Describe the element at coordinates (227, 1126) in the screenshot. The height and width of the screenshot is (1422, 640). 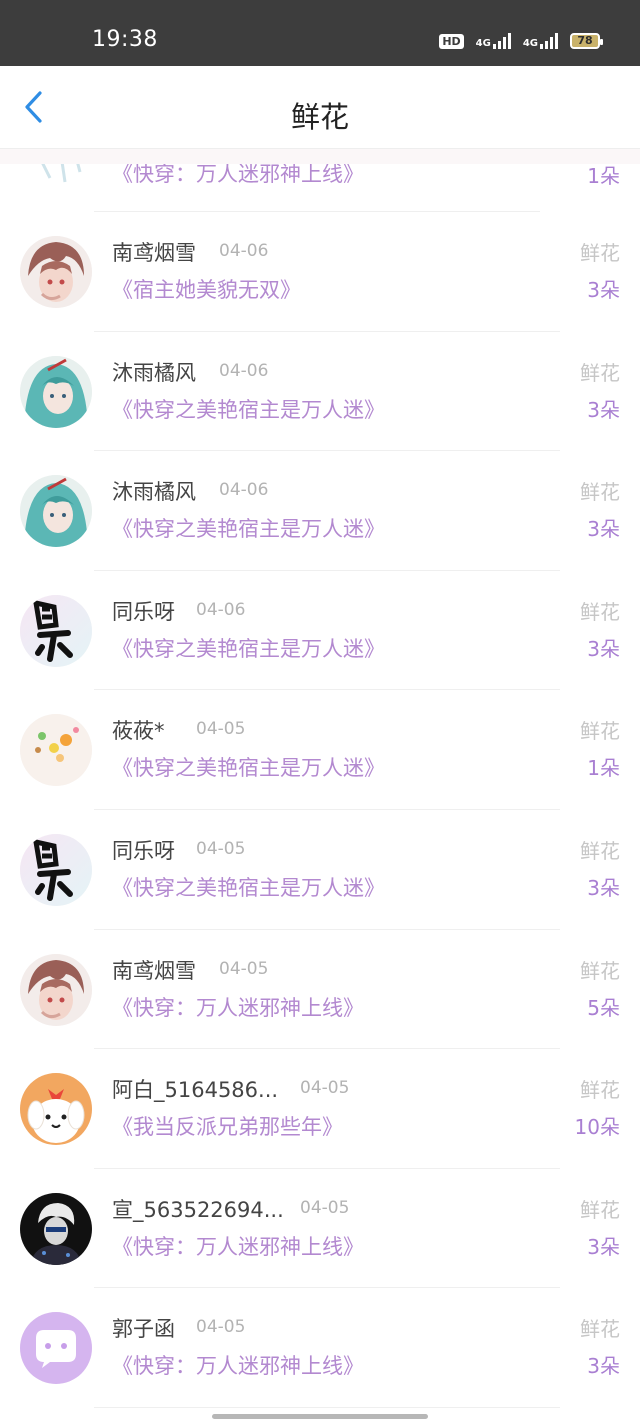
I see `book-title: 《我当反派兄弟那些年》` at that location.